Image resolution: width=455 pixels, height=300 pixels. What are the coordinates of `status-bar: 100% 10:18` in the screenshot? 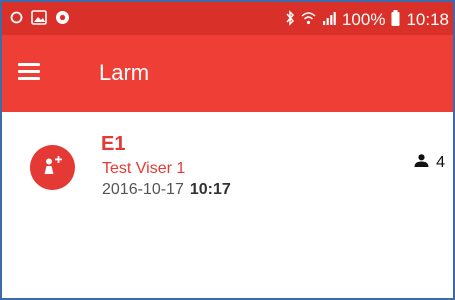 It's located at (227, 18).